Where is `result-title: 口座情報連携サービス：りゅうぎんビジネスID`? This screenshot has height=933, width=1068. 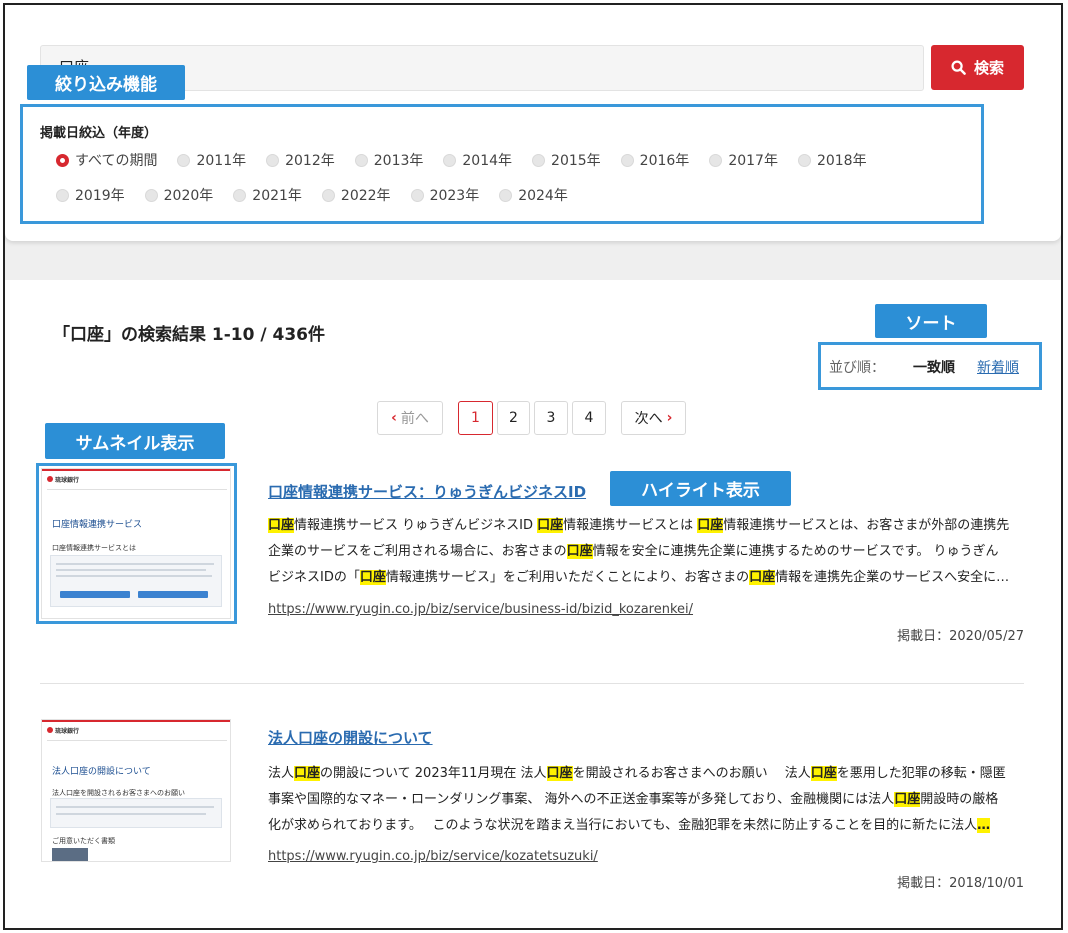 result-title: 口座情報連携サービス：りゅうぎんビジネスID is located at coordinates (427, 491).